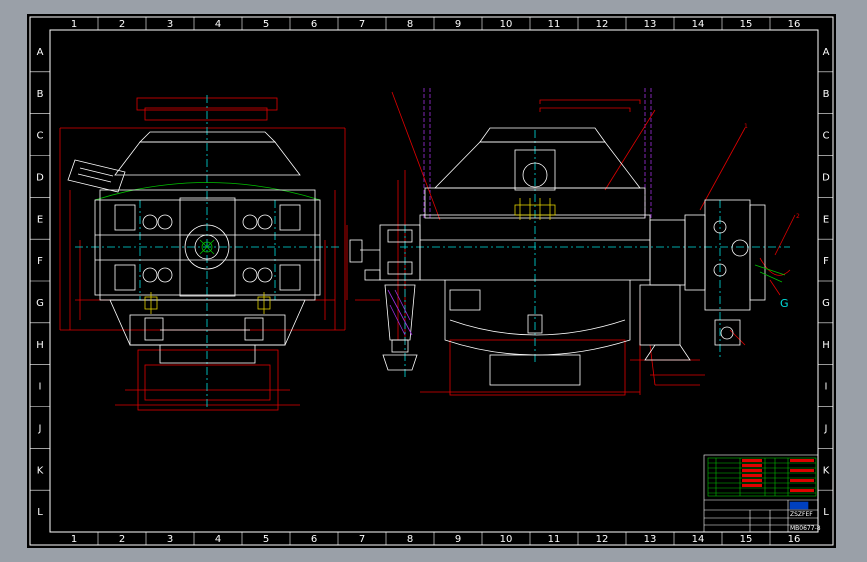 Image resolution: width=867 pixels, height=562 pixels. I want to click on left-view-center-shaft, so click(207, 247).